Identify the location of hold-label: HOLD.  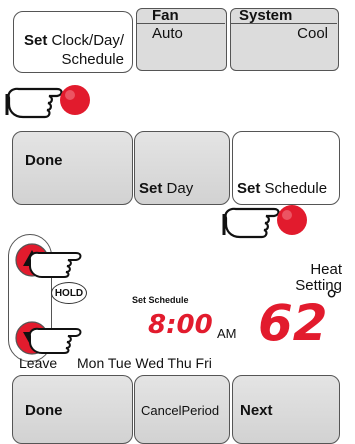
(69, 293).